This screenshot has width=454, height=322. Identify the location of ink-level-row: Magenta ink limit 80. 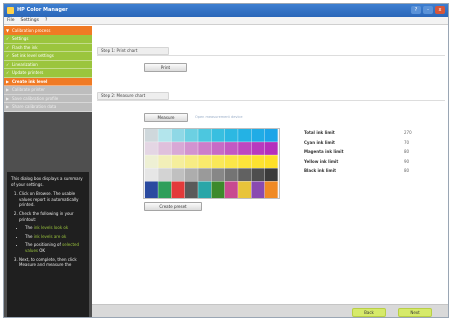
(357, 151).